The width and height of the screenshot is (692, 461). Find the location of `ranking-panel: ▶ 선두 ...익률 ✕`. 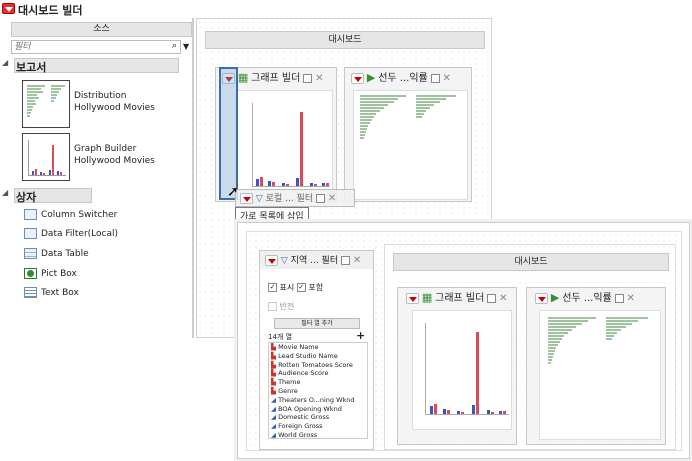

ranking-panel: ▶ 선두 ...익률 ✕ is located at coordinates (408, 134).